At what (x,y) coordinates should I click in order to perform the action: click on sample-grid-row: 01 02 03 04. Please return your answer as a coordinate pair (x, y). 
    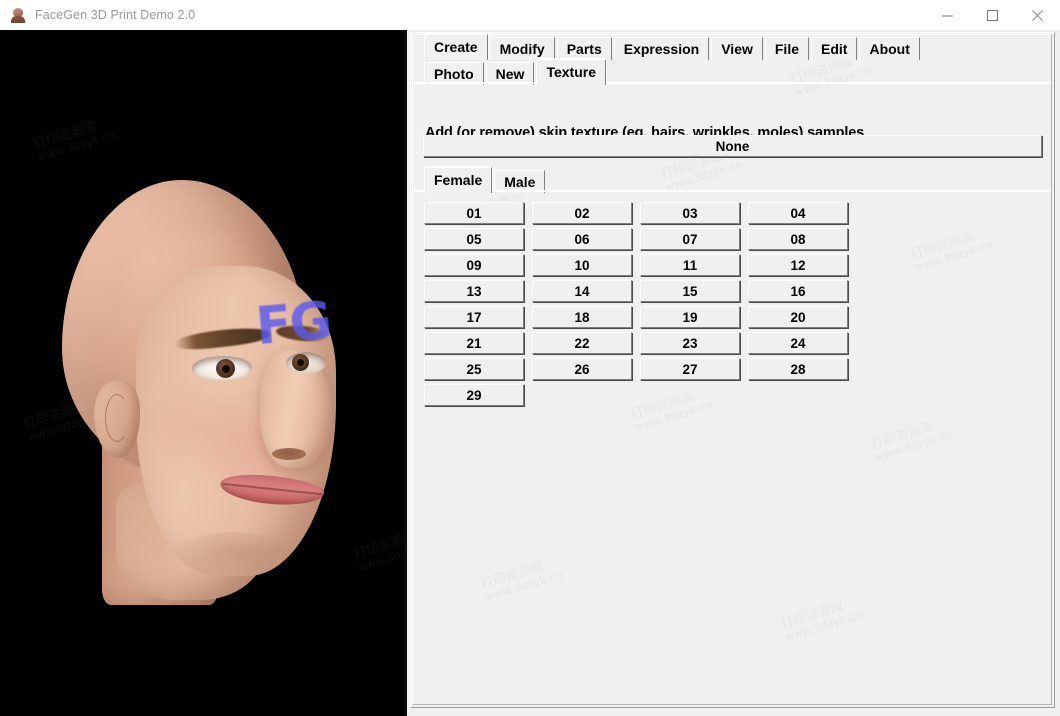
    Looking at the image, I should click on (724, 213).